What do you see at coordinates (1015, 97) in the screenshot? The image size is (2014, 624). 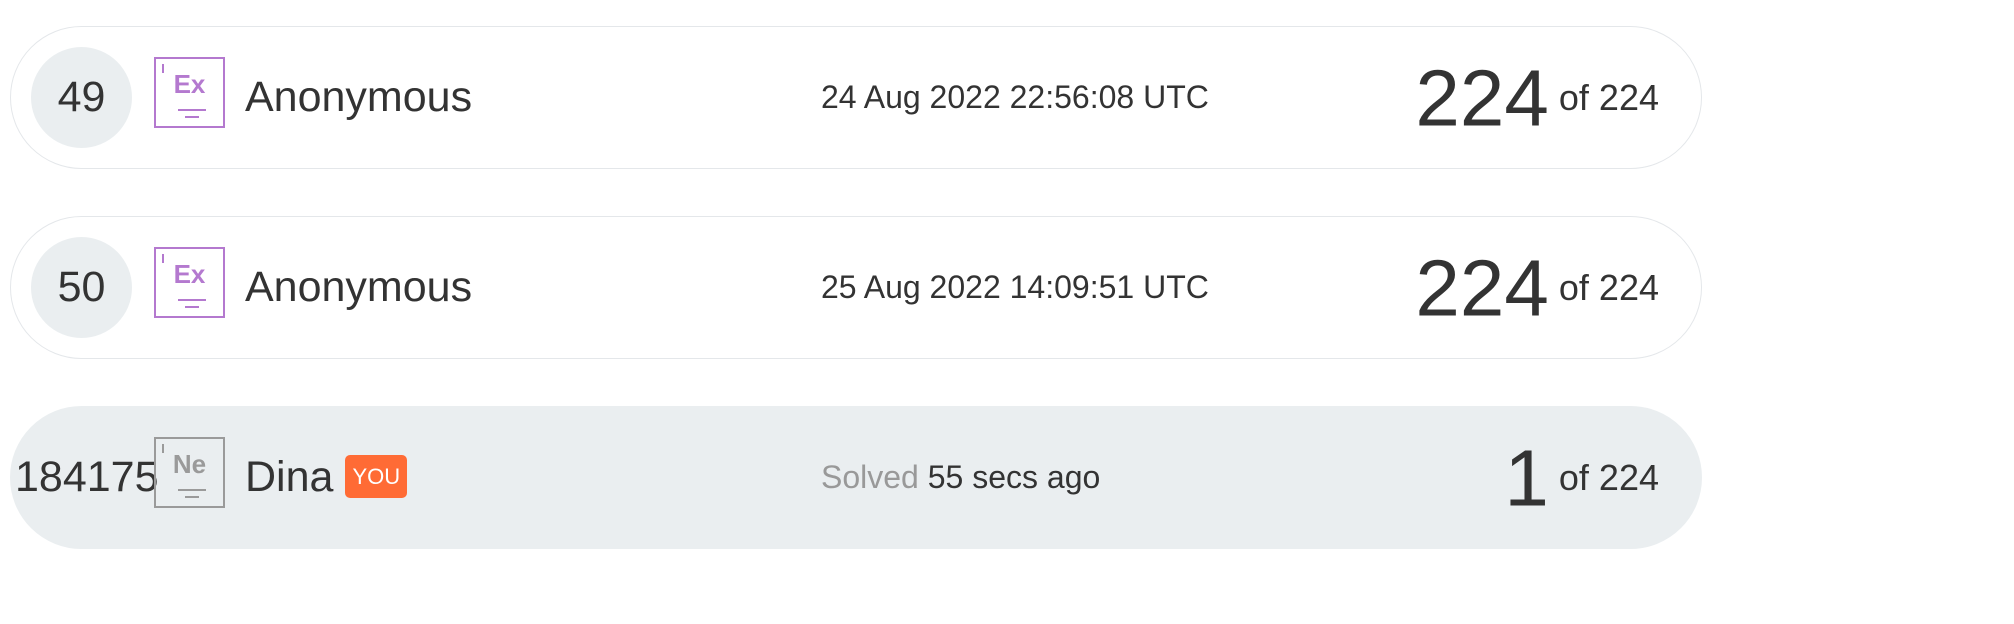 I see `solved-date: 24 Aug 2022 22:56:08 UTC` at bounding box center [1015, 97].